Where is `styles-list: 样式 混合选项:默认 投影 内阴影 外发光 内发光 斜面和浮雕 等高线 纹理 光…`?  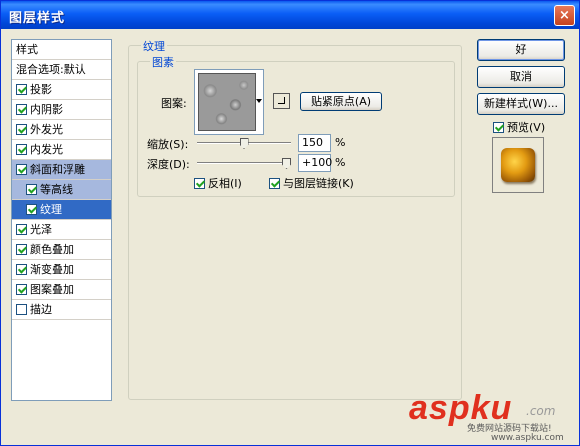 styles-list: 样式 混合选项:默认 投影 内阴影 外发光 内发光 斜面和浮雕 等高线 纹理 光… is located at coordinates (61, 220).